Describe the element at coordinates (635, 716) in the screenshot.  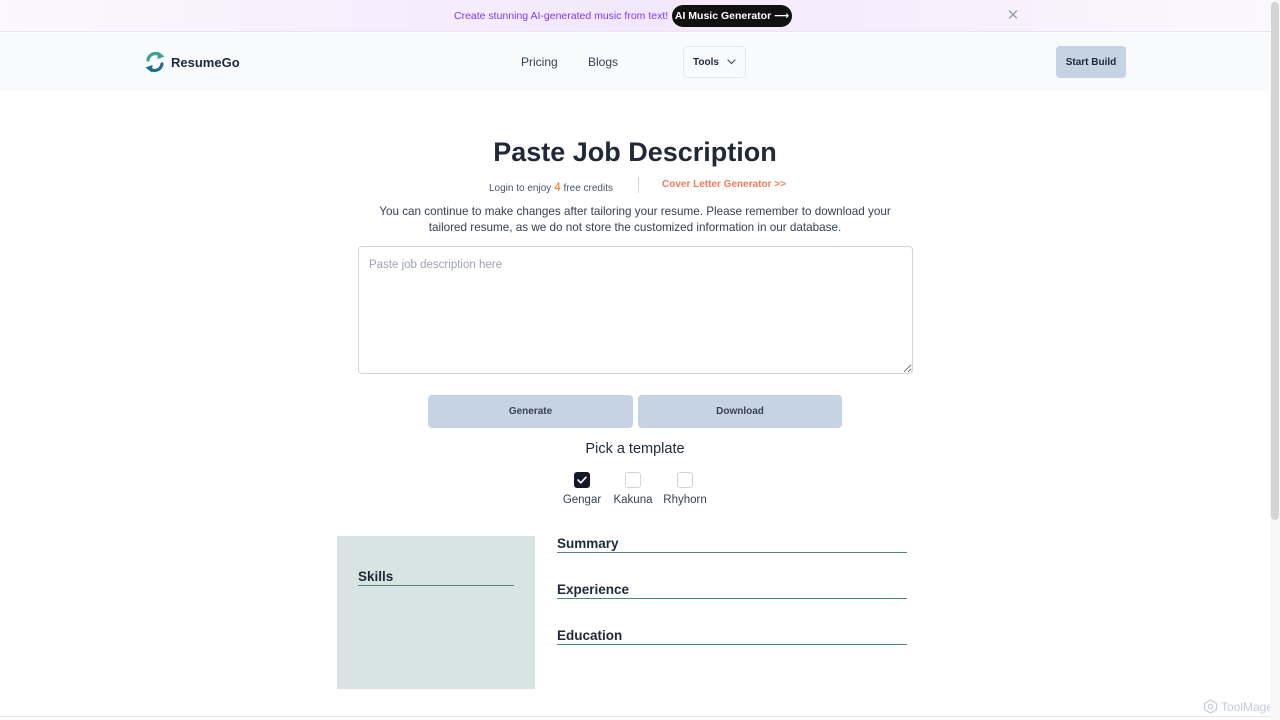
I see `page-divider` at that location.